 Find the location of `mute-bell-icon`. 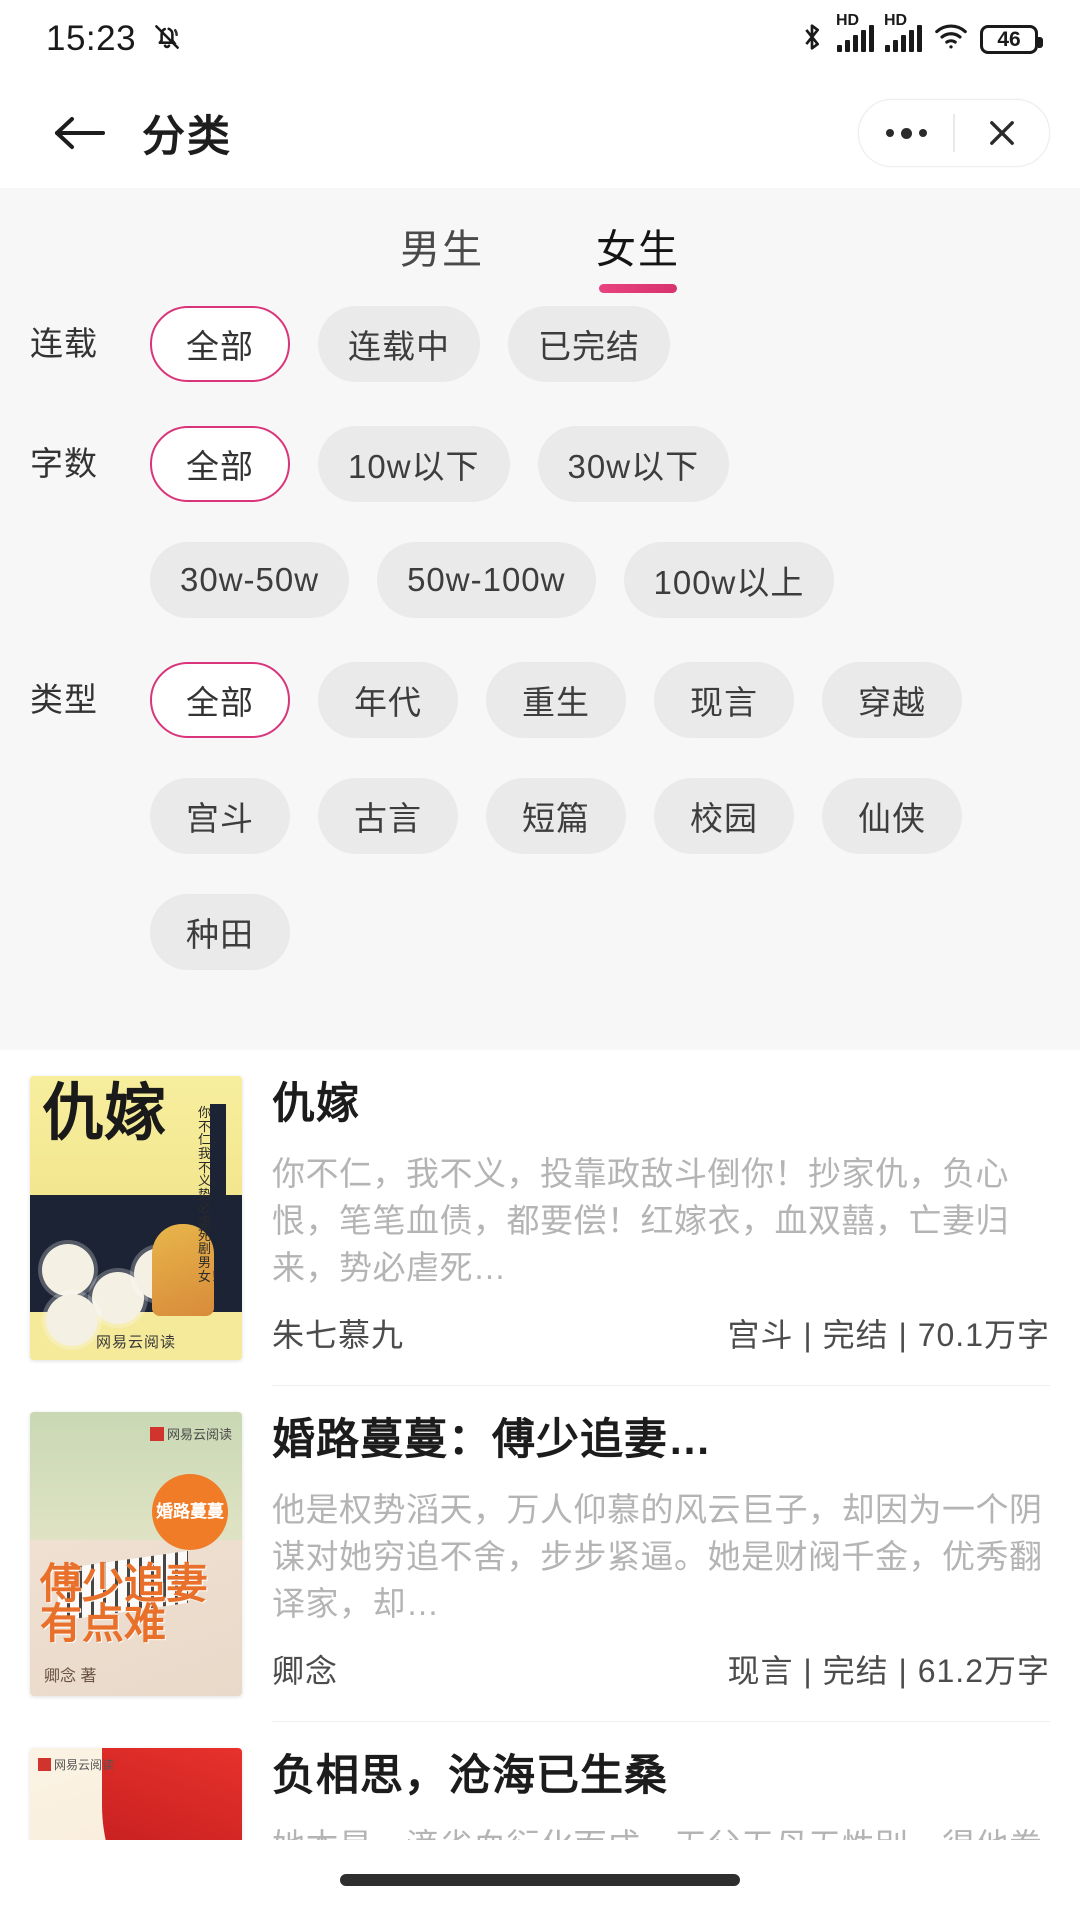

mute-bell-icon is located at coordinates (167, 39).